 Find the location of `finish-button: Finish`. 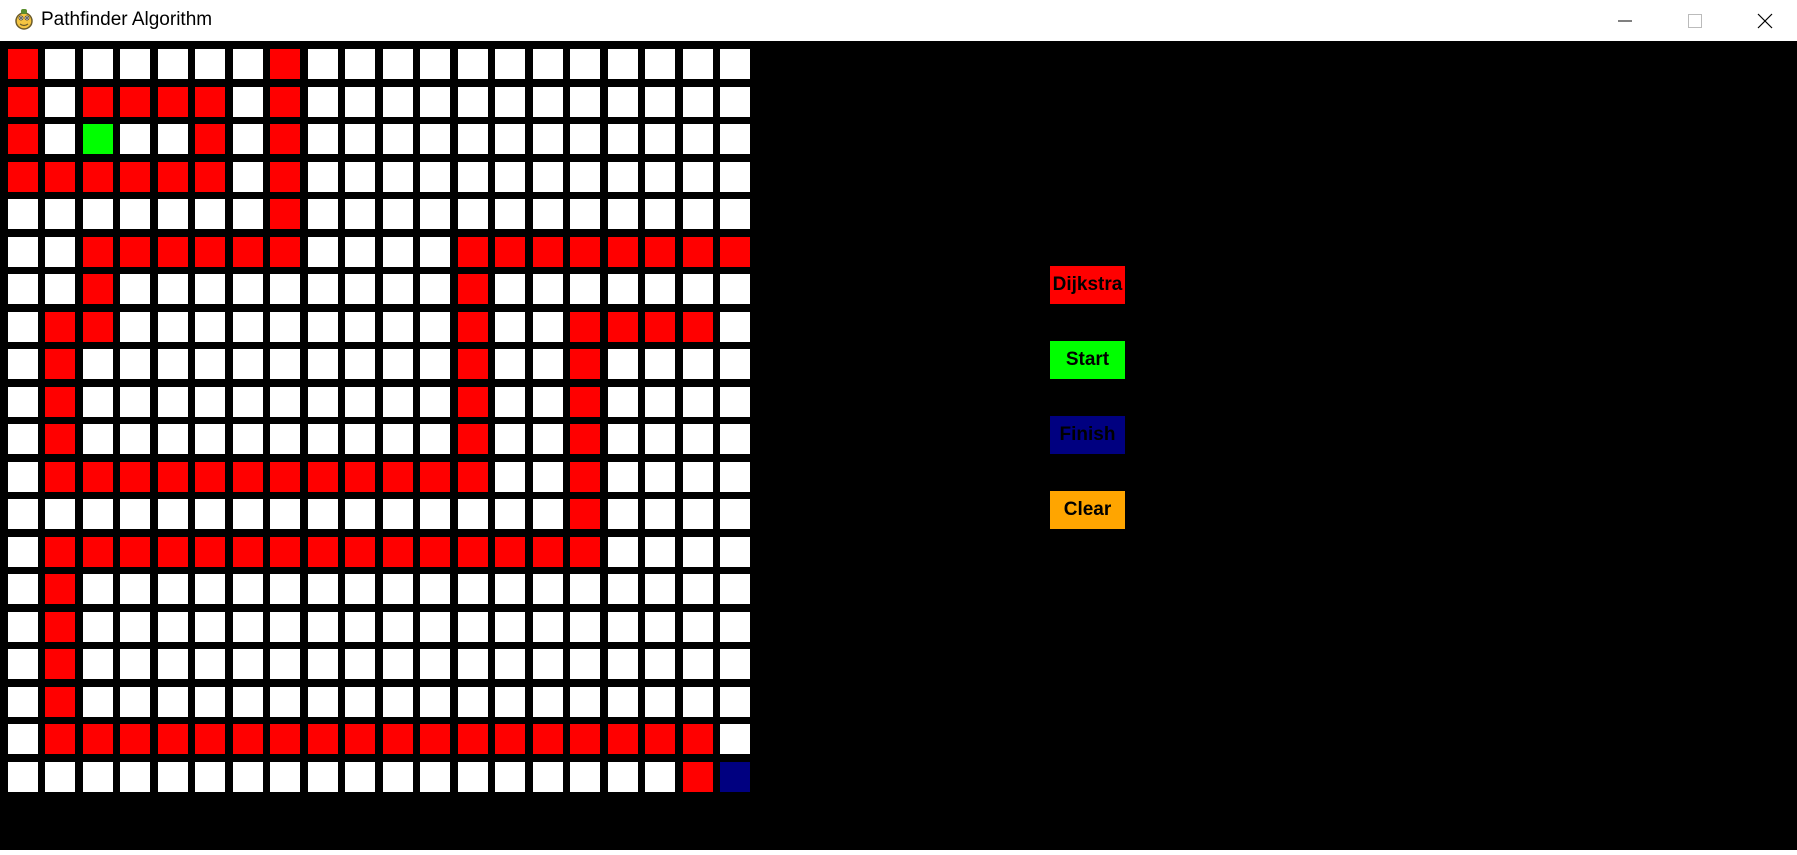

finish-button: Finish is located at coordinates (1087, 435).